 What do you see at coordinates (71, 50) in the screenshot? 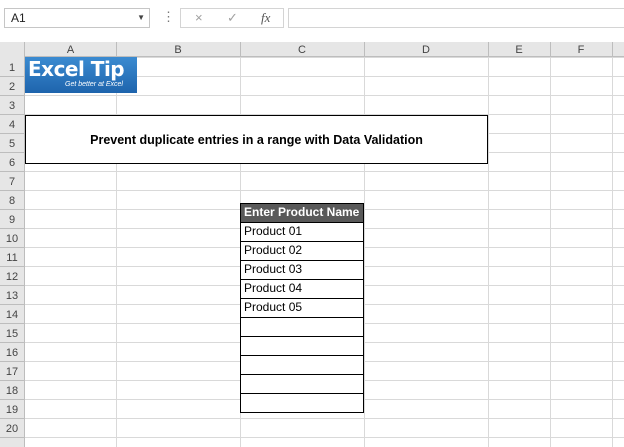
I see `column-header-a: A` at bounding box center [71, 50].